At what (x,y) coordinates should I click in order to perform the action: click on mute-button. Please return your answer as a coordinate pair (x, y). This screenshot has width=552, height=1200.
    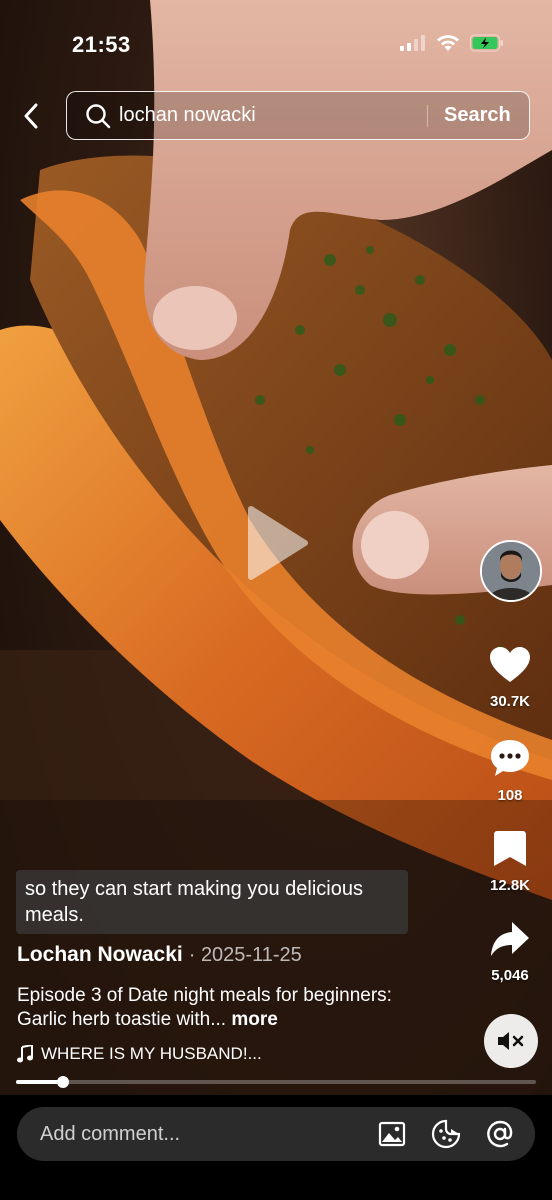
    Looking at the image, I should click on (511, 1041).